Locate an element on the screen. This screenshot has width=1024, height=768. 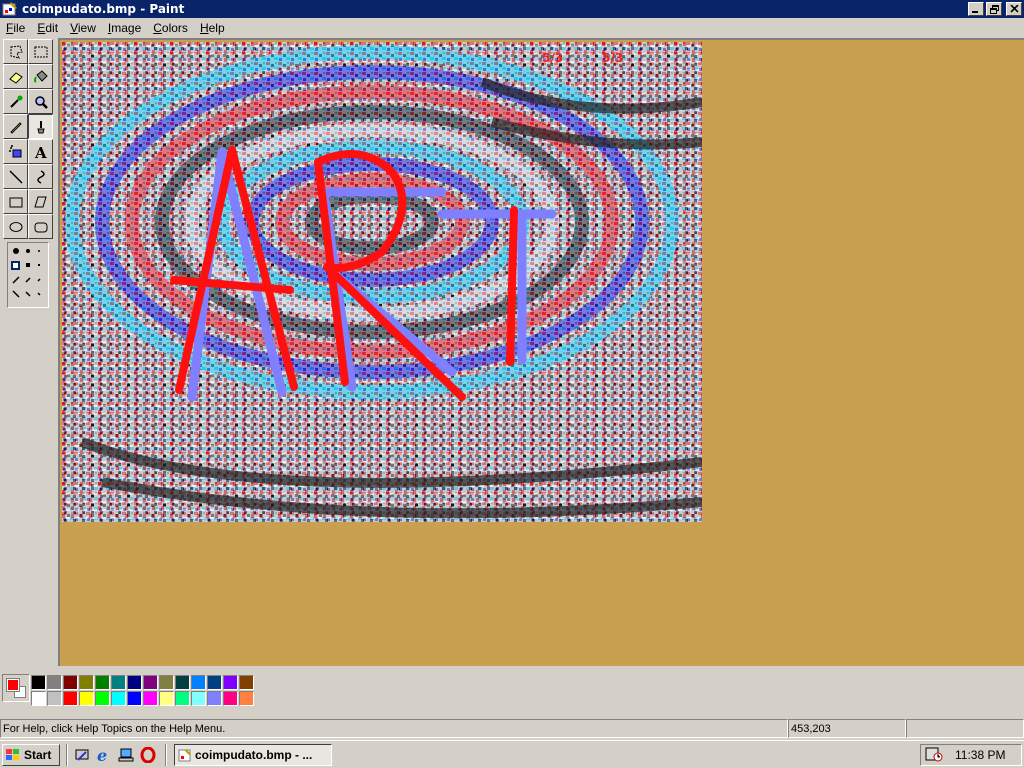
quick-launch-separator is located at coordinates (67, 754).